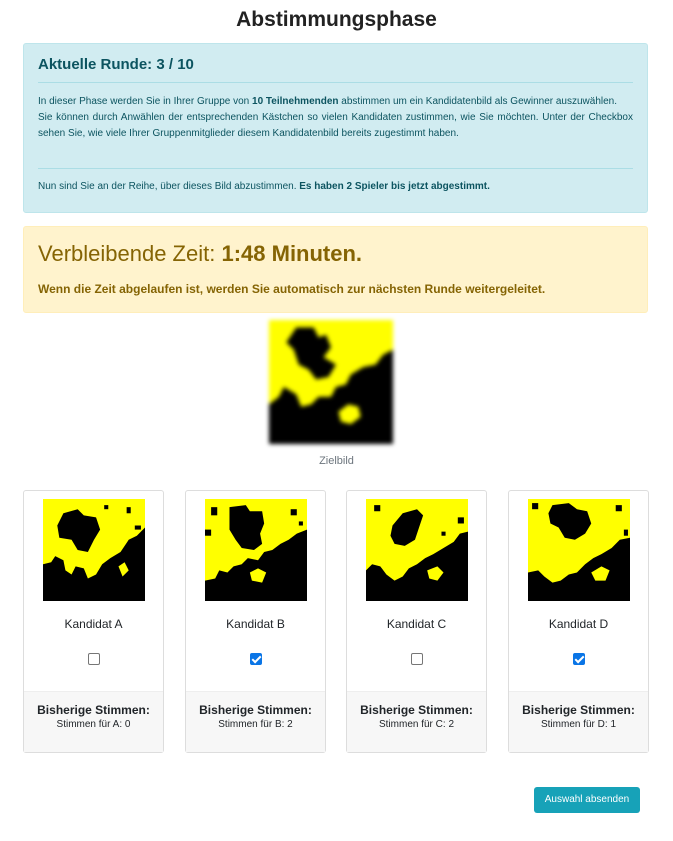  I want to click on votes-count: Stimmen für C: 2, so click(416, 724).